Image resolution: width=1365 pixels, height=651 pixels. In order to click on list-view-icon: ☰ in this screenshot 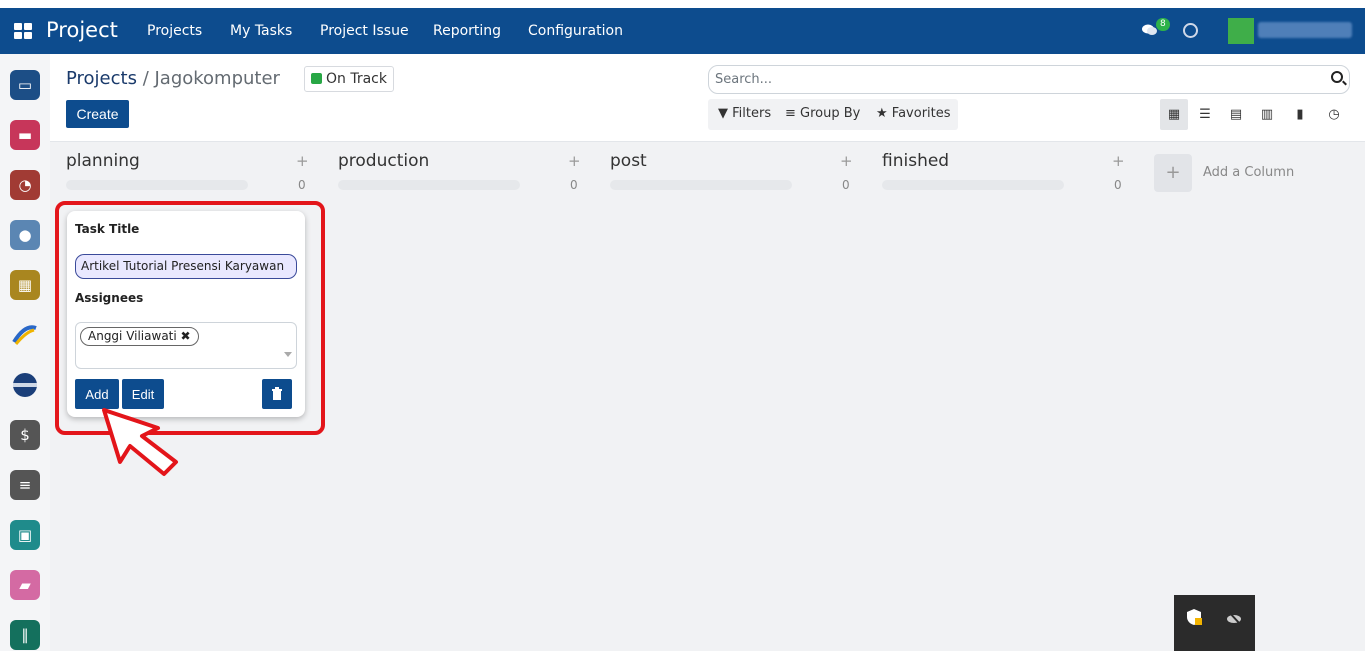, I will do `click(1205, 114)`.